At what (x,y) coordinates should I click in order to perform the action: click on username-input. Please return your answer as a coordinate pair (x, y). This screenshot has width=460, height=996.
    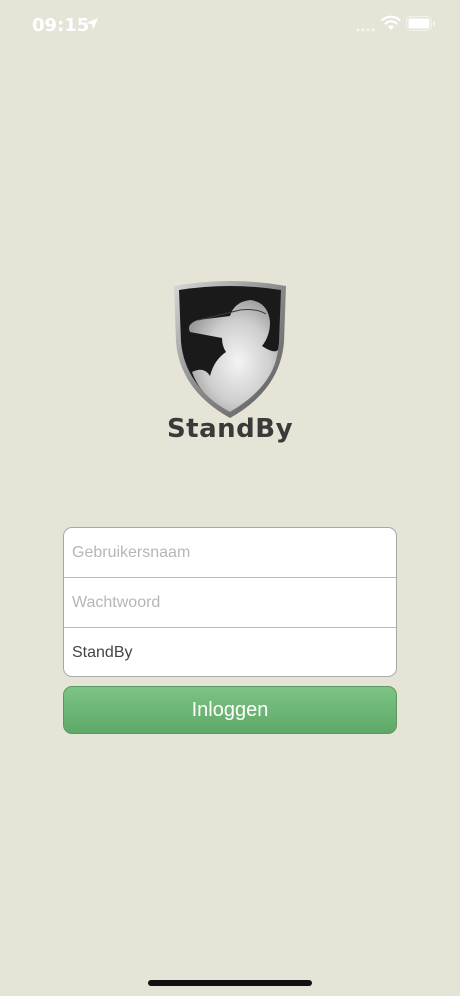
    Looking at the image, I should click on (230, 552).